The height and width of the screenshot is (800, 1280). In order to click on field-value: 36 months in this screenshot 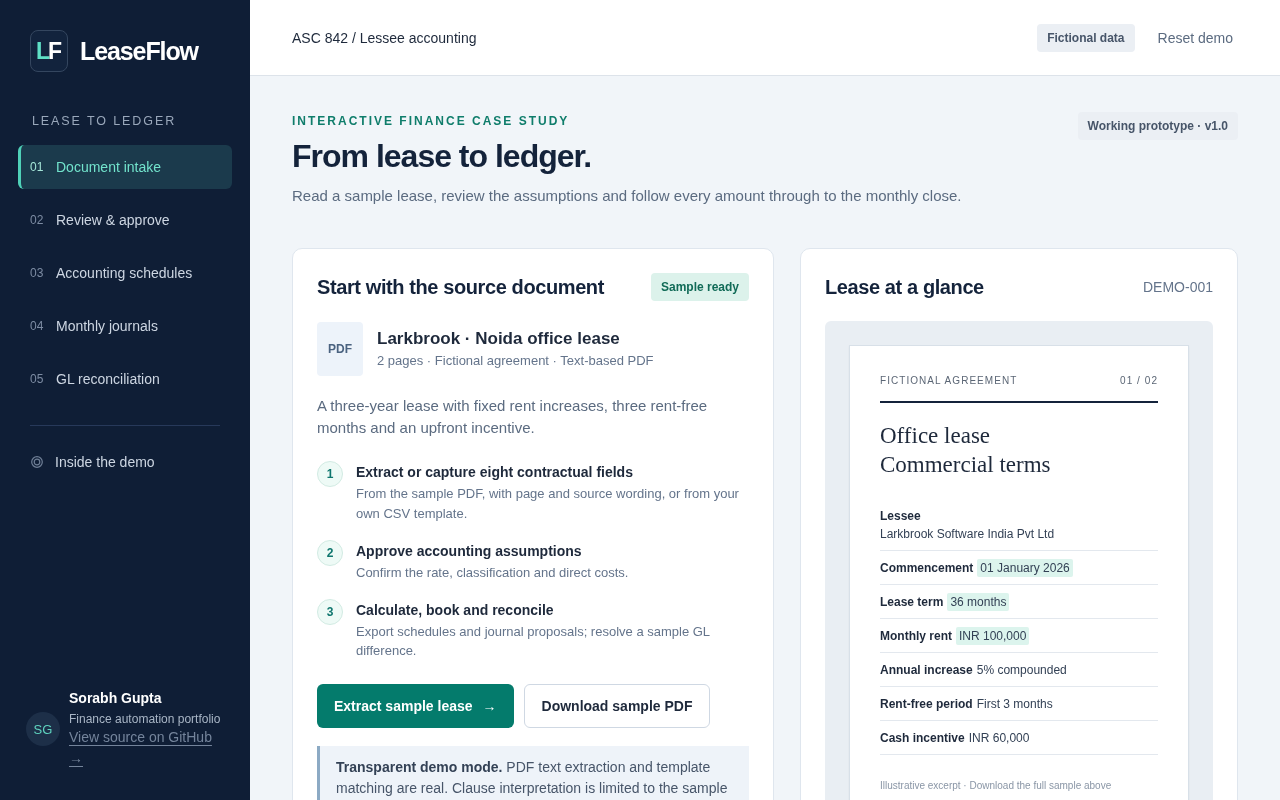, I will do `click(978, 601)`.